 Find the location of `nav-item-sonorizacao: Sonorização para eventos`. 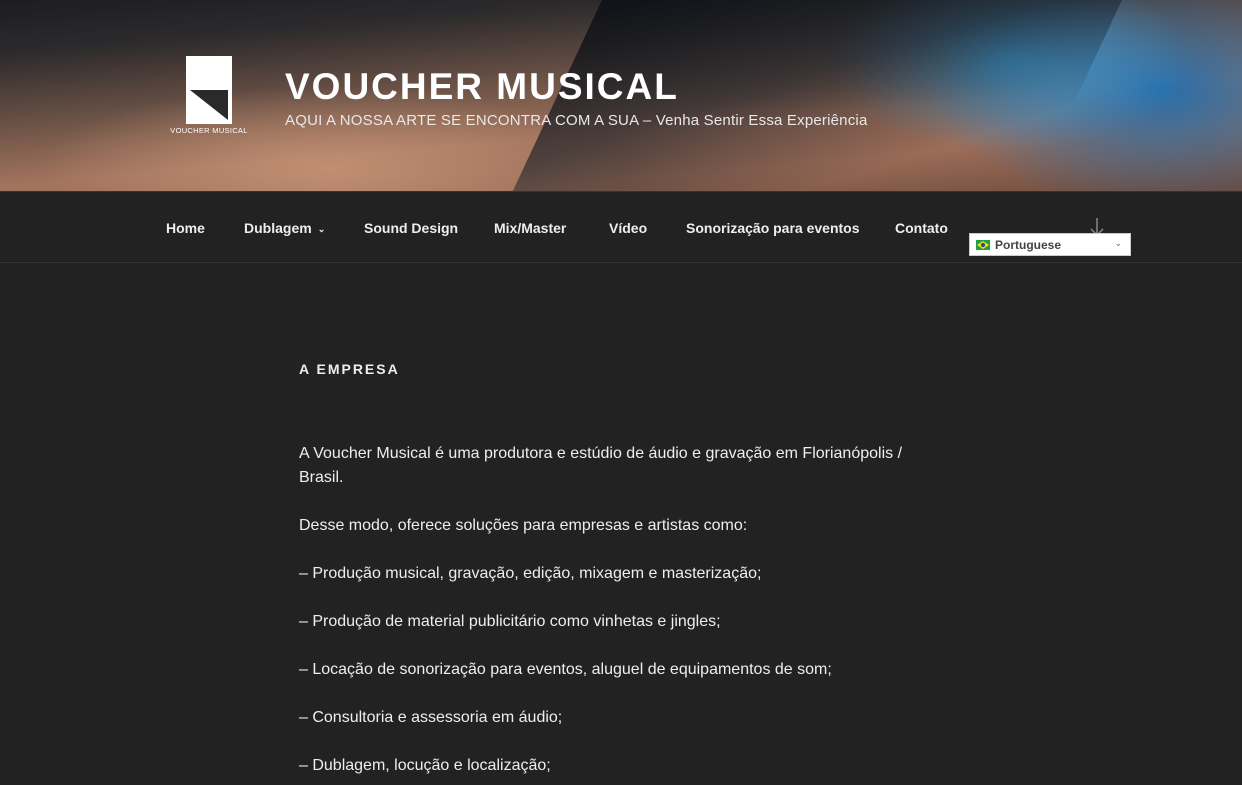

nav-item-sonorizacao: Sonorização para eventos is located at coordinates (773, 228).